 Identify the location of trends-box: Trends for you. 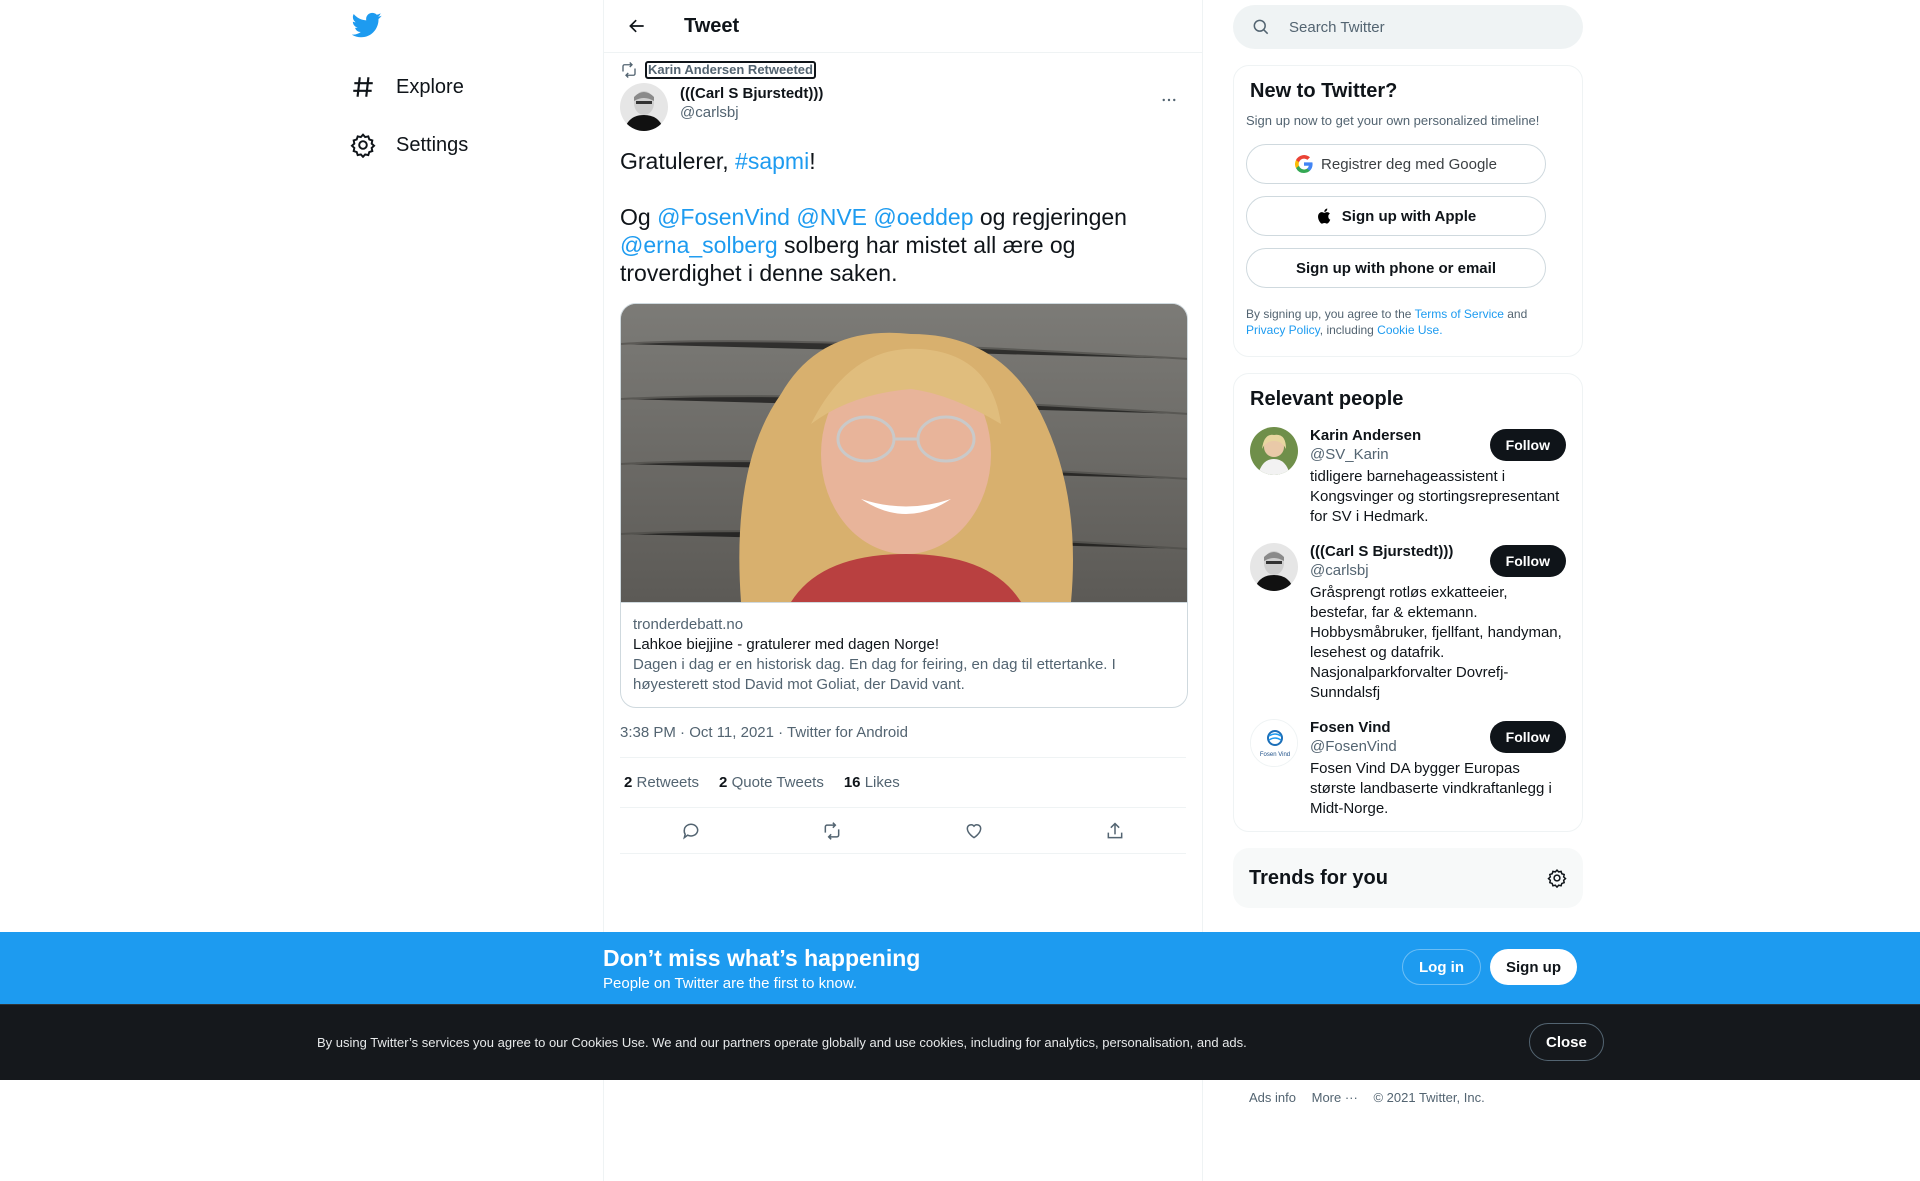
(1408, 878).